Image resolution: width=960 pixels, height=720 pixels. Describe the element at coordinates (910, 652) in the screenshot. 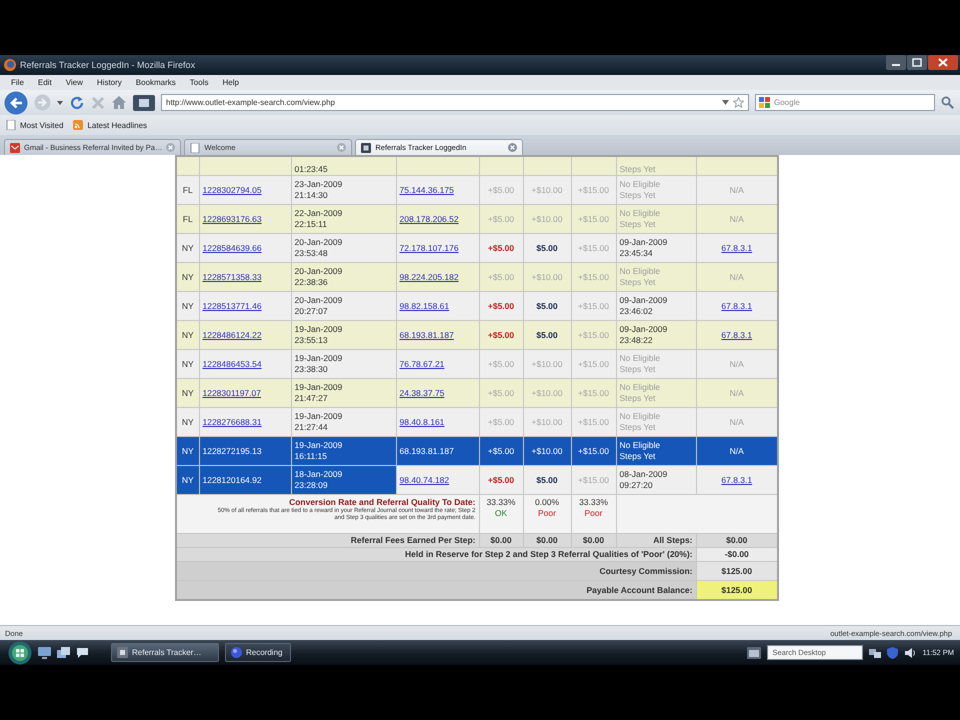

I see `volume-icon` at that location.